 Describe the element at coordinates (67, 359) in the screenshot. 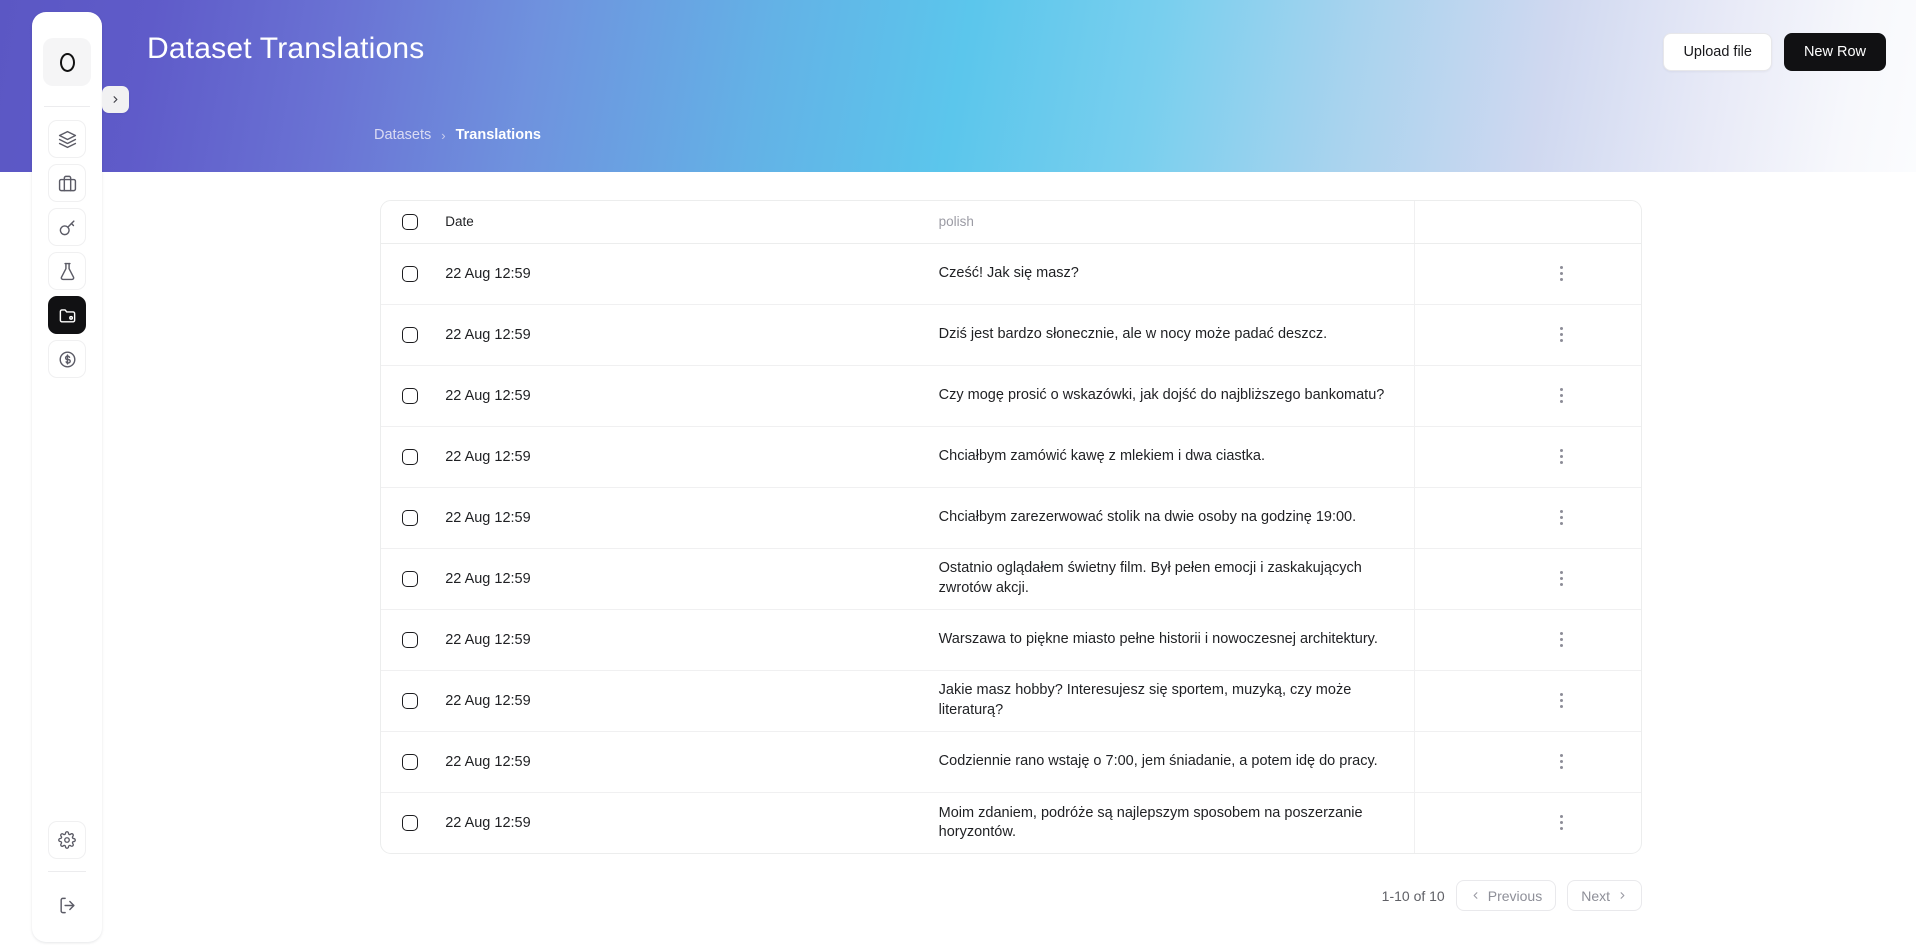

I see `sidebar-item-billing` at that location.